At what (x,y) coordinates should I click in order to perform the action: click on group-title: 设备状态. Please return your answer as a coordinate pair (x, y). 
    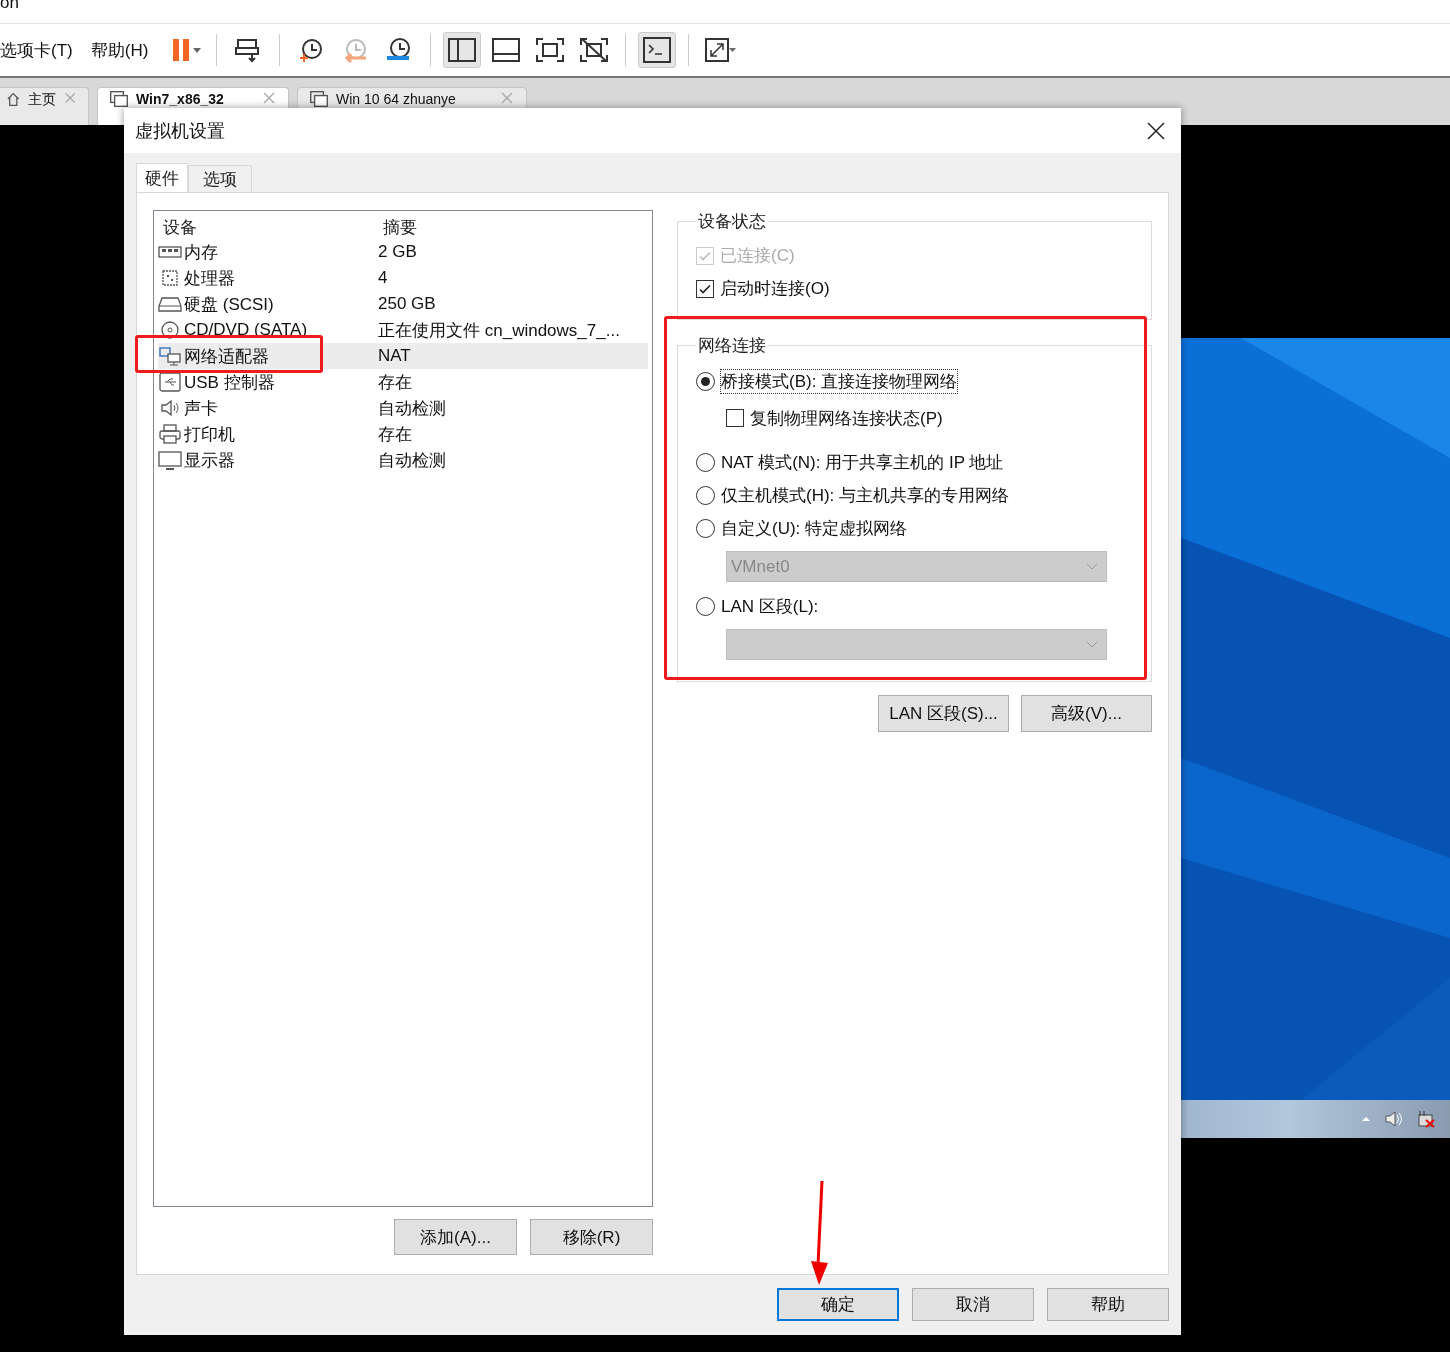
    Looking at the image, I should click on (732, 222).